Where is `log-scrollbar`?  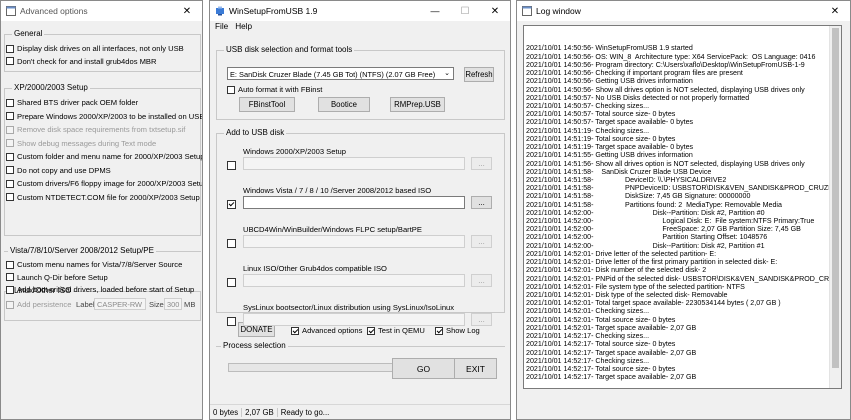
log-scrollbar is located at coordinates (835, 207).